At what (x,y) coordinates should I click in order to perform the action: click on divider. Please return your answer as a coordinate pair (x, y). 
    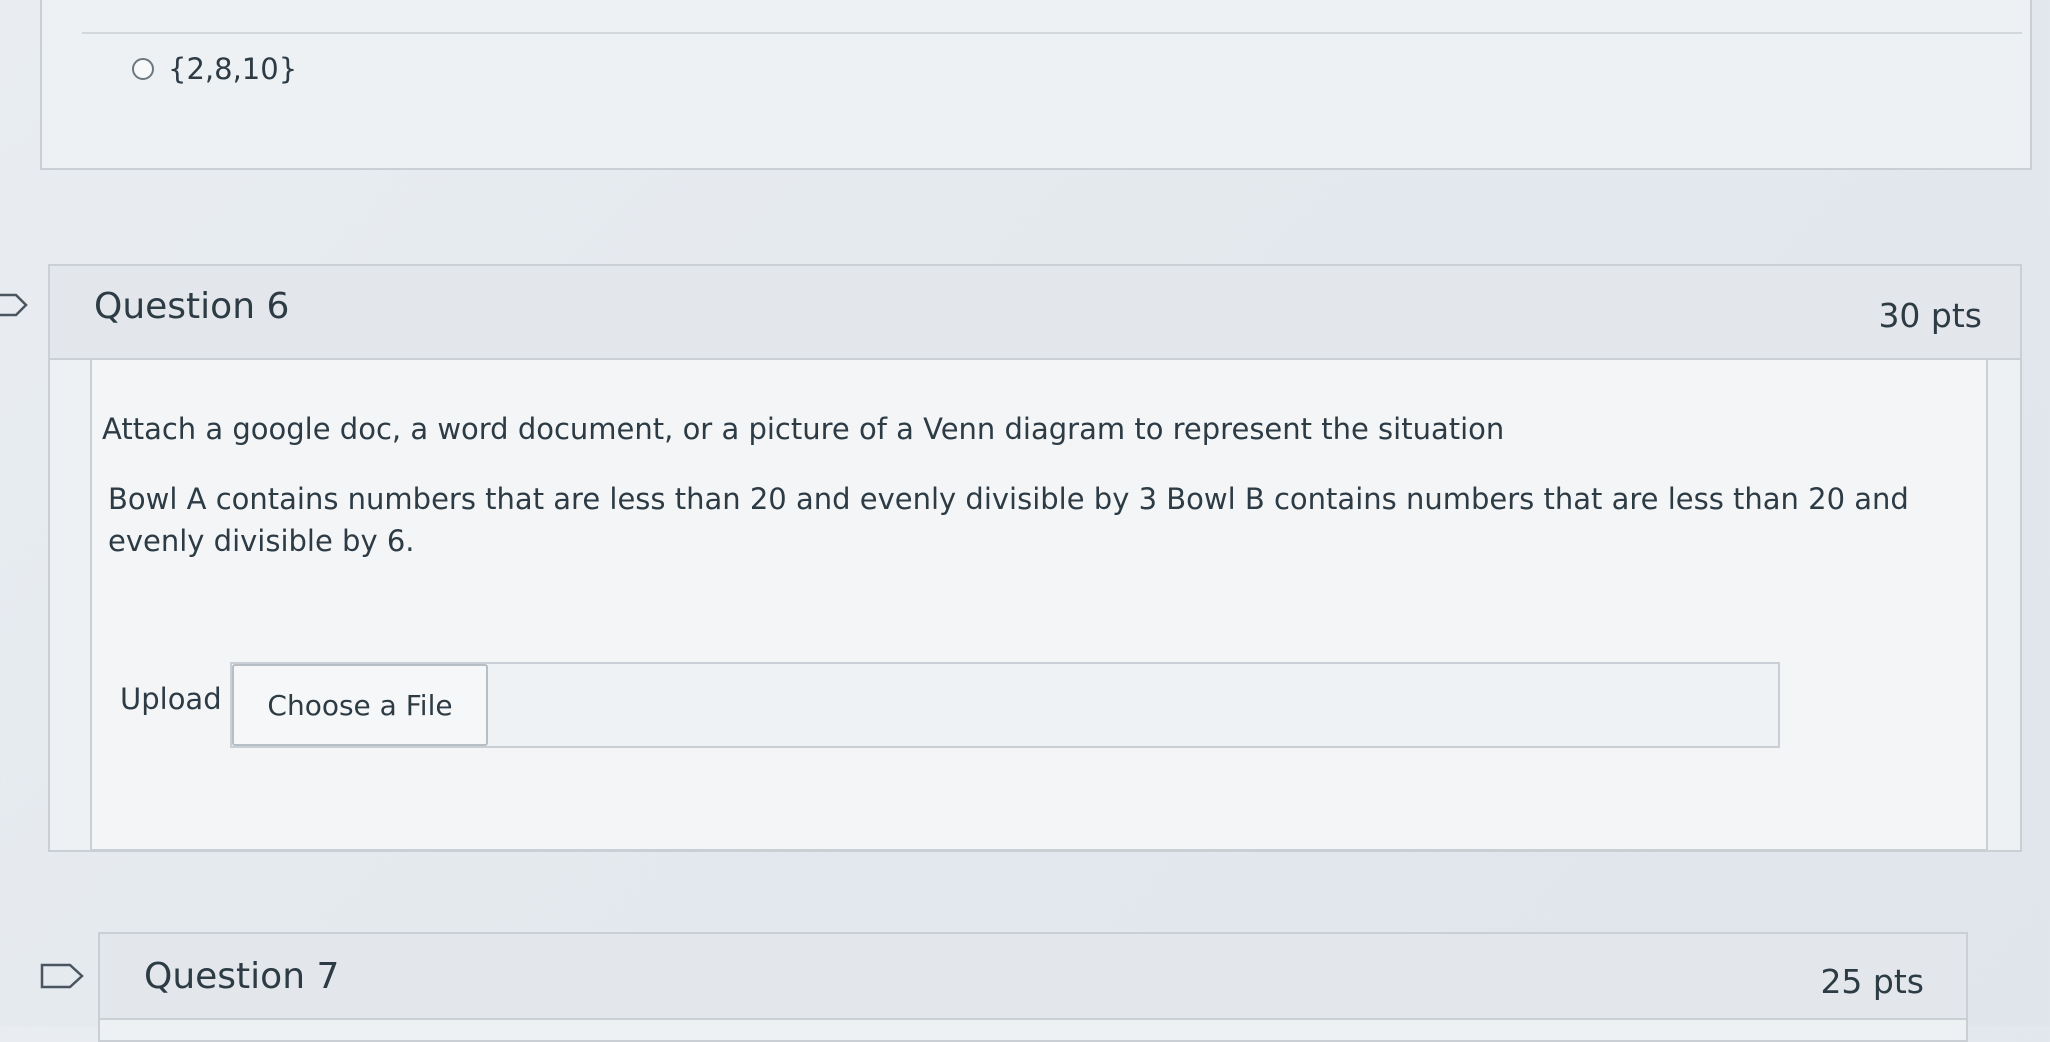
    Looking at the image, I should click on (1052, 33).